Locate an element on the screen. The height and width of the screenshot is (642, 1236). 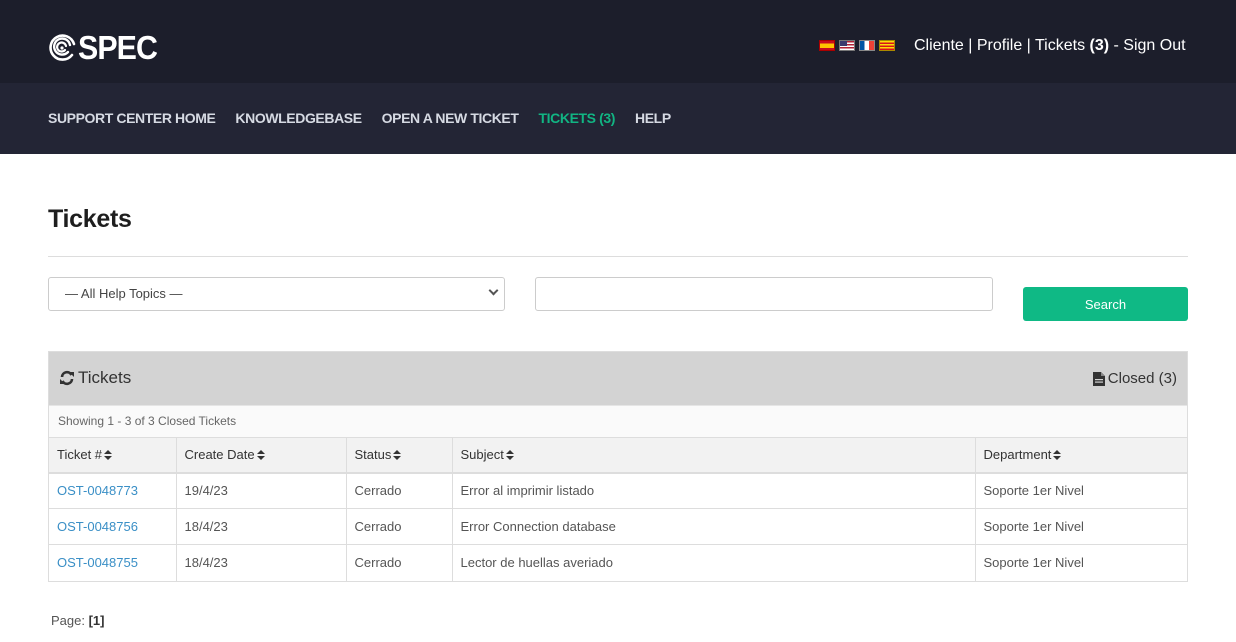
nav-knowledgebase: KNOWLEDGEBASE is located at coordinates (298, 118).